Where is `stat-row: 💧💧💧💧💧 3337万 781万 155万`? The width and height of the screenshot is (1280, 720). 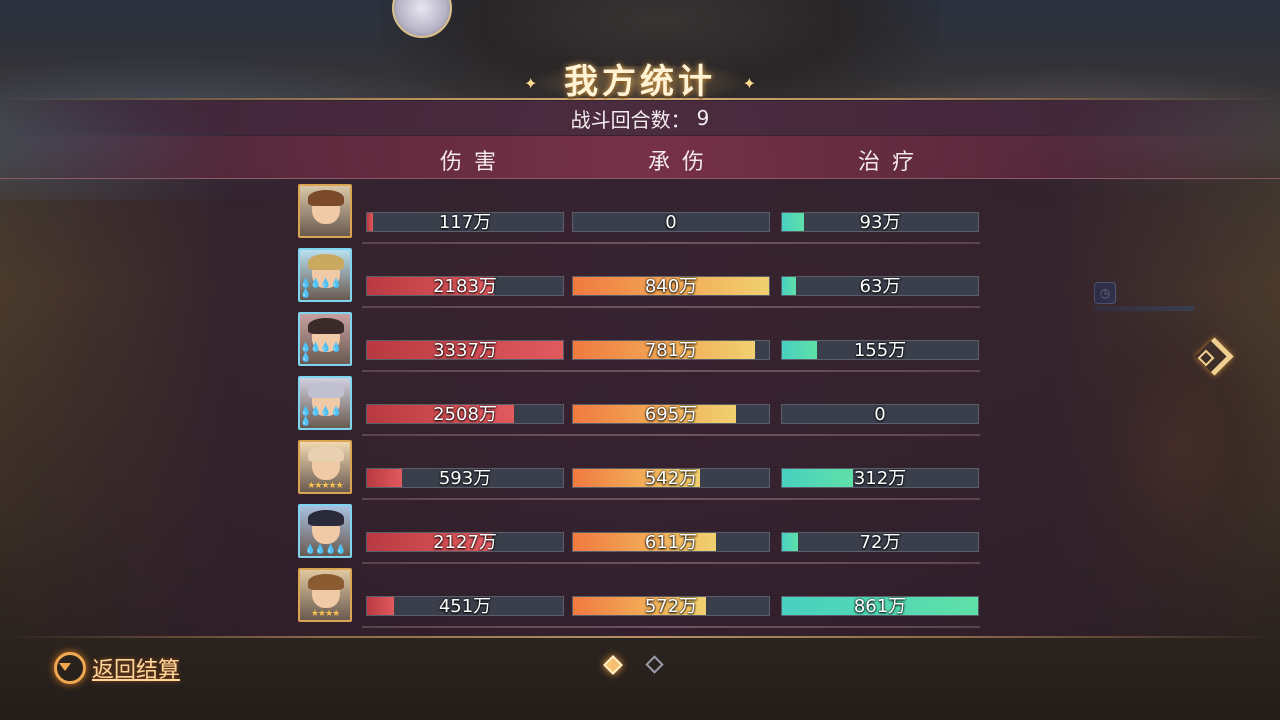
stat-row: 💧💧💧💧💧 3337万 781万 155万 is located at coordinates (643, 342).